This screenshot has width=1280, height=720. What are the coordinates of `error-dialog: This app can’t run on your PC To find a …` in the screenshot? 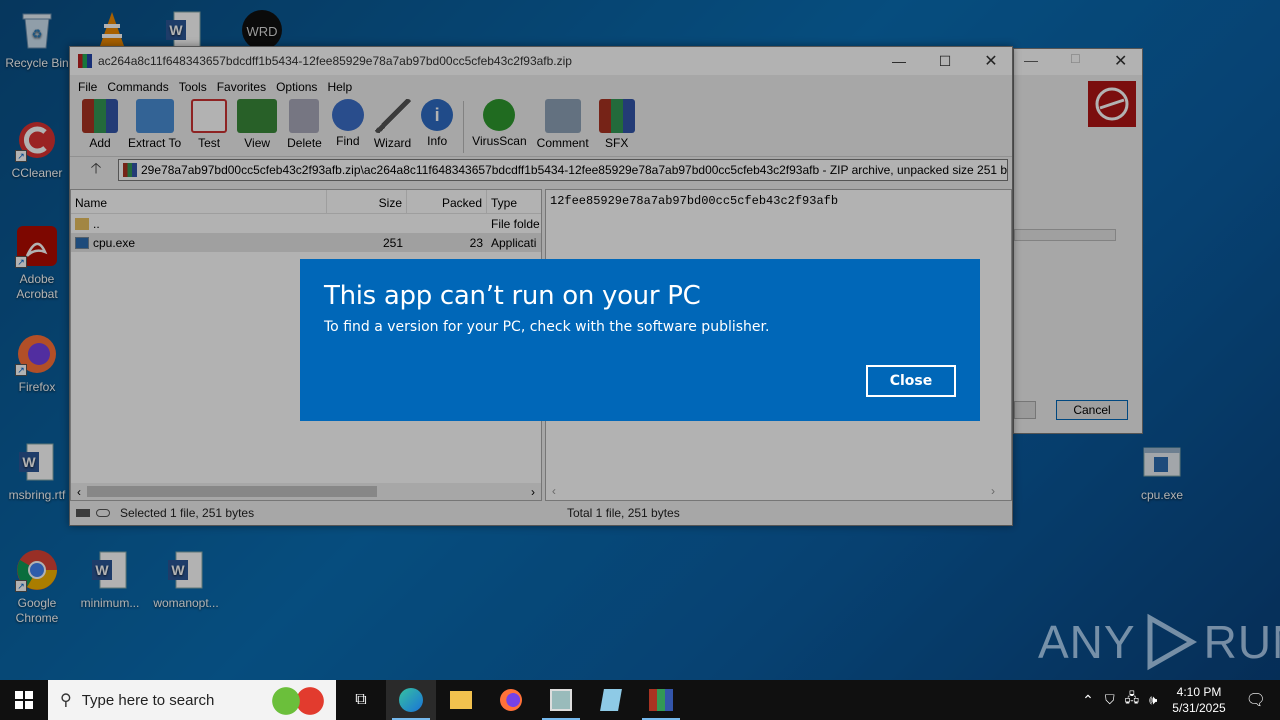 It's located at (640, 340).